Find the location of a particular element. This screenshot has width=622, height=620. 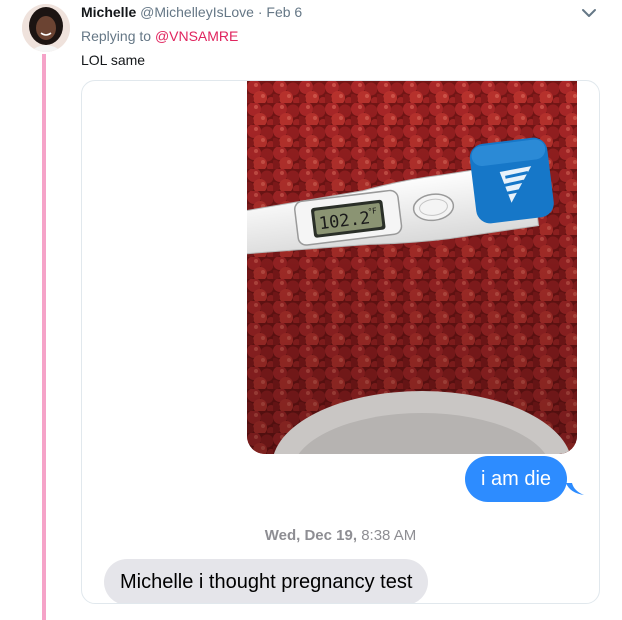

avatar-portrait is located at coordinates (46, 28).